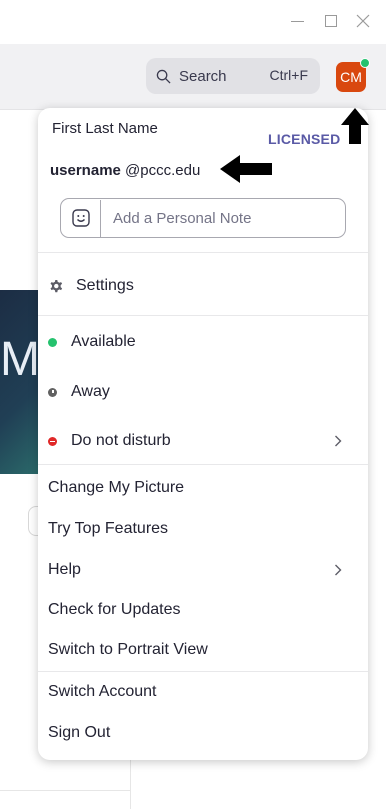  I want to click on emoji-button, so click(81, 218).